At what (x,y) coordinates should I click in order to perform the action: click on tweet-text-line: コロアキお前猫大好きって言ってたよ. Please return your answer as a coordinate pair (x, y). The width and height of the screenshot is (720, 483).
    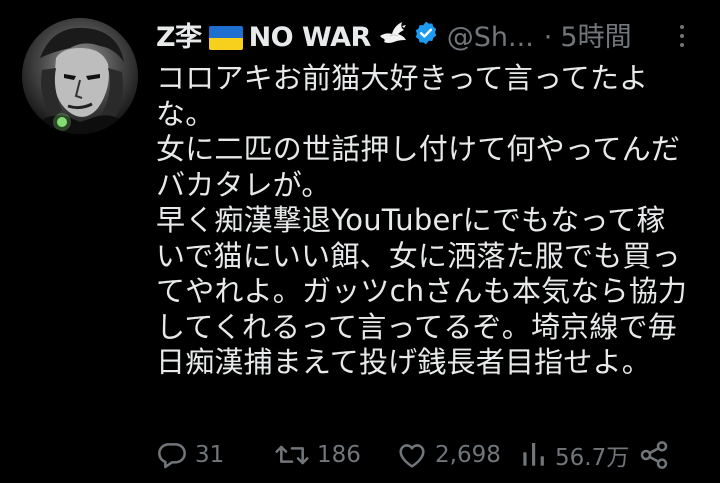
    Looking at the image, I should click on (402, 78).